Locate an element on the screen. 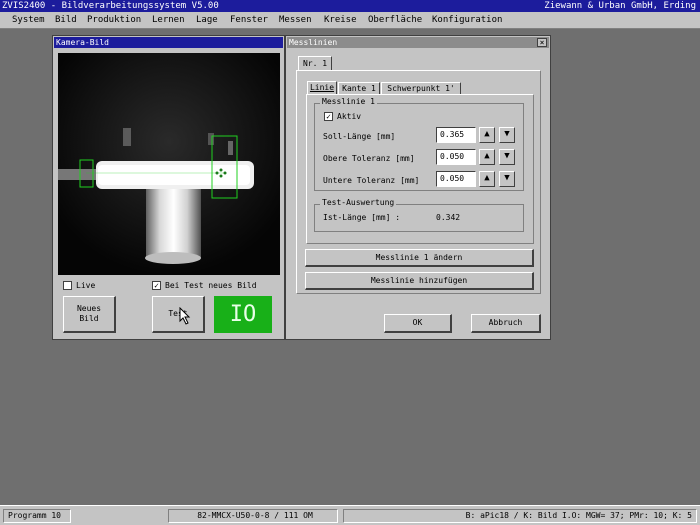  menu-fenster: Fenster is located at coordinates (249, 20).